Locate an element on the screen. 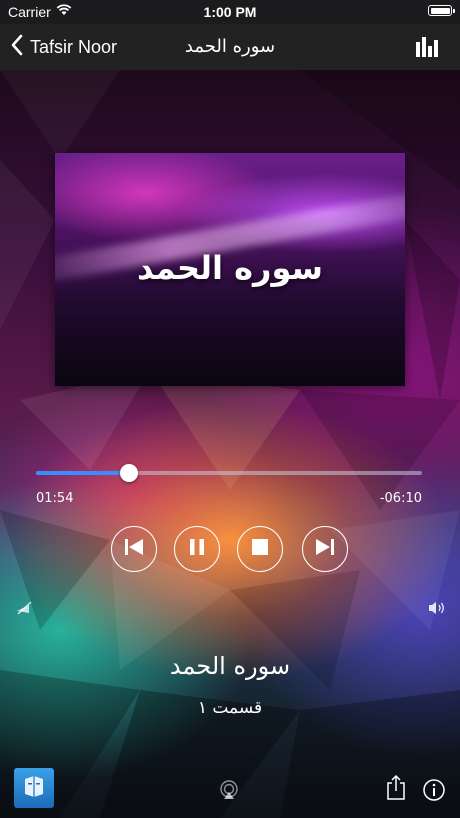 Image resolution: width=460 pixels, height=818 pixels. elapsed-time: 01:54 is located at coordinates (55, 498).